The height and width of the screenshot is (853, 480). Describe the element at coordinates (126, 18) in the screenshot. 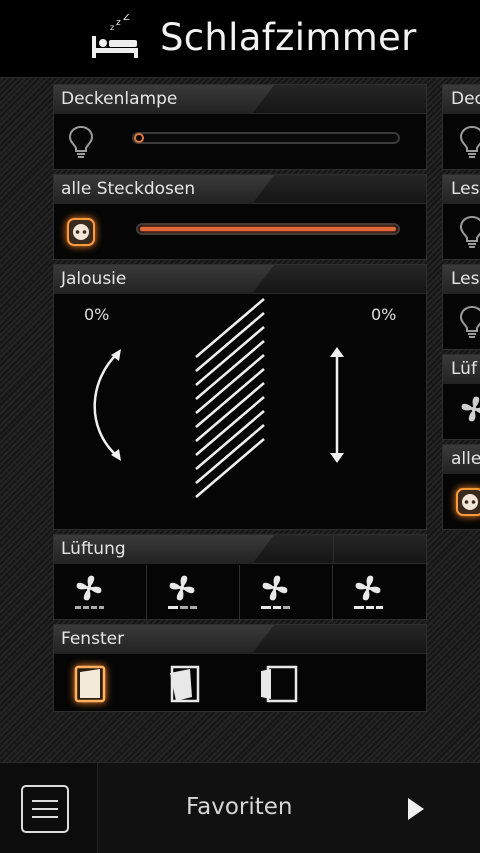

I see `svg-text: Z` at that location.